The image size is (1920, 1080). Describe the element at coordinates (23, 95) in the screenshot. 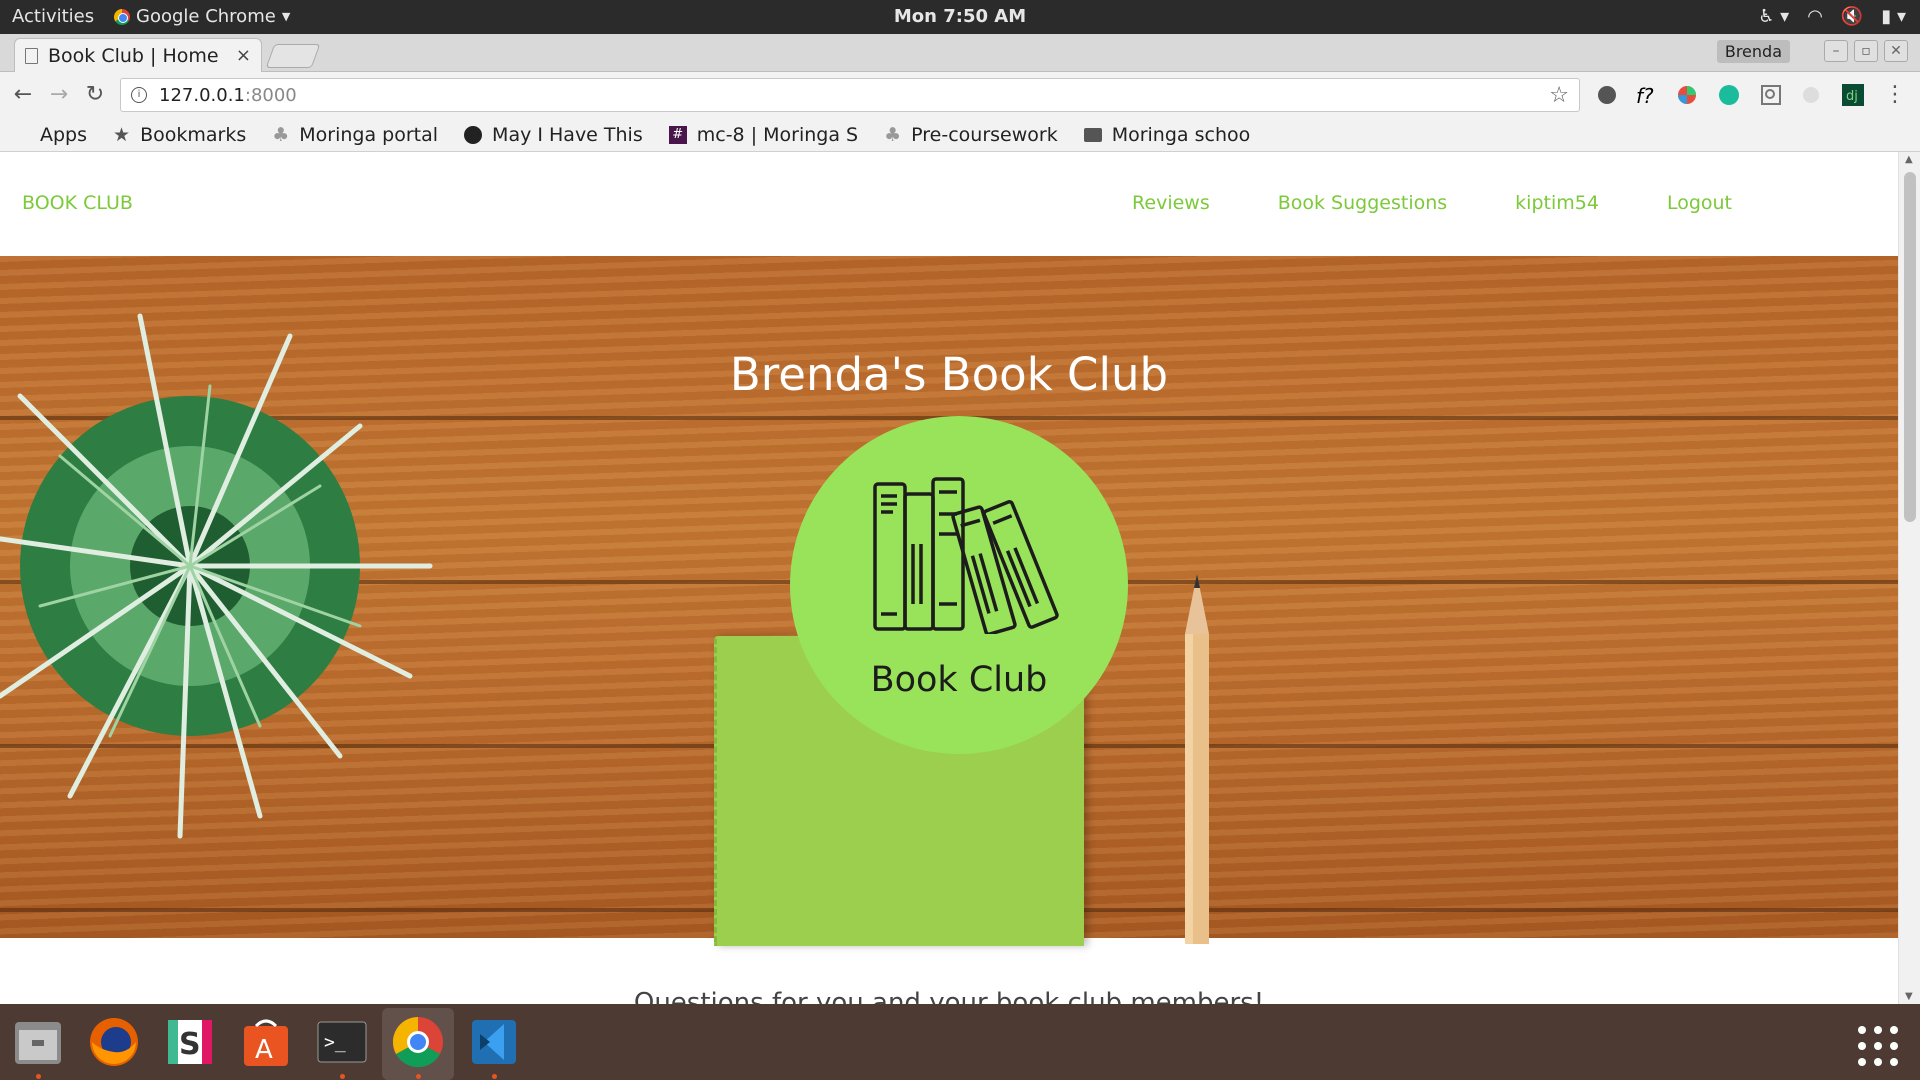

I see `back-icon: ←` at that location.